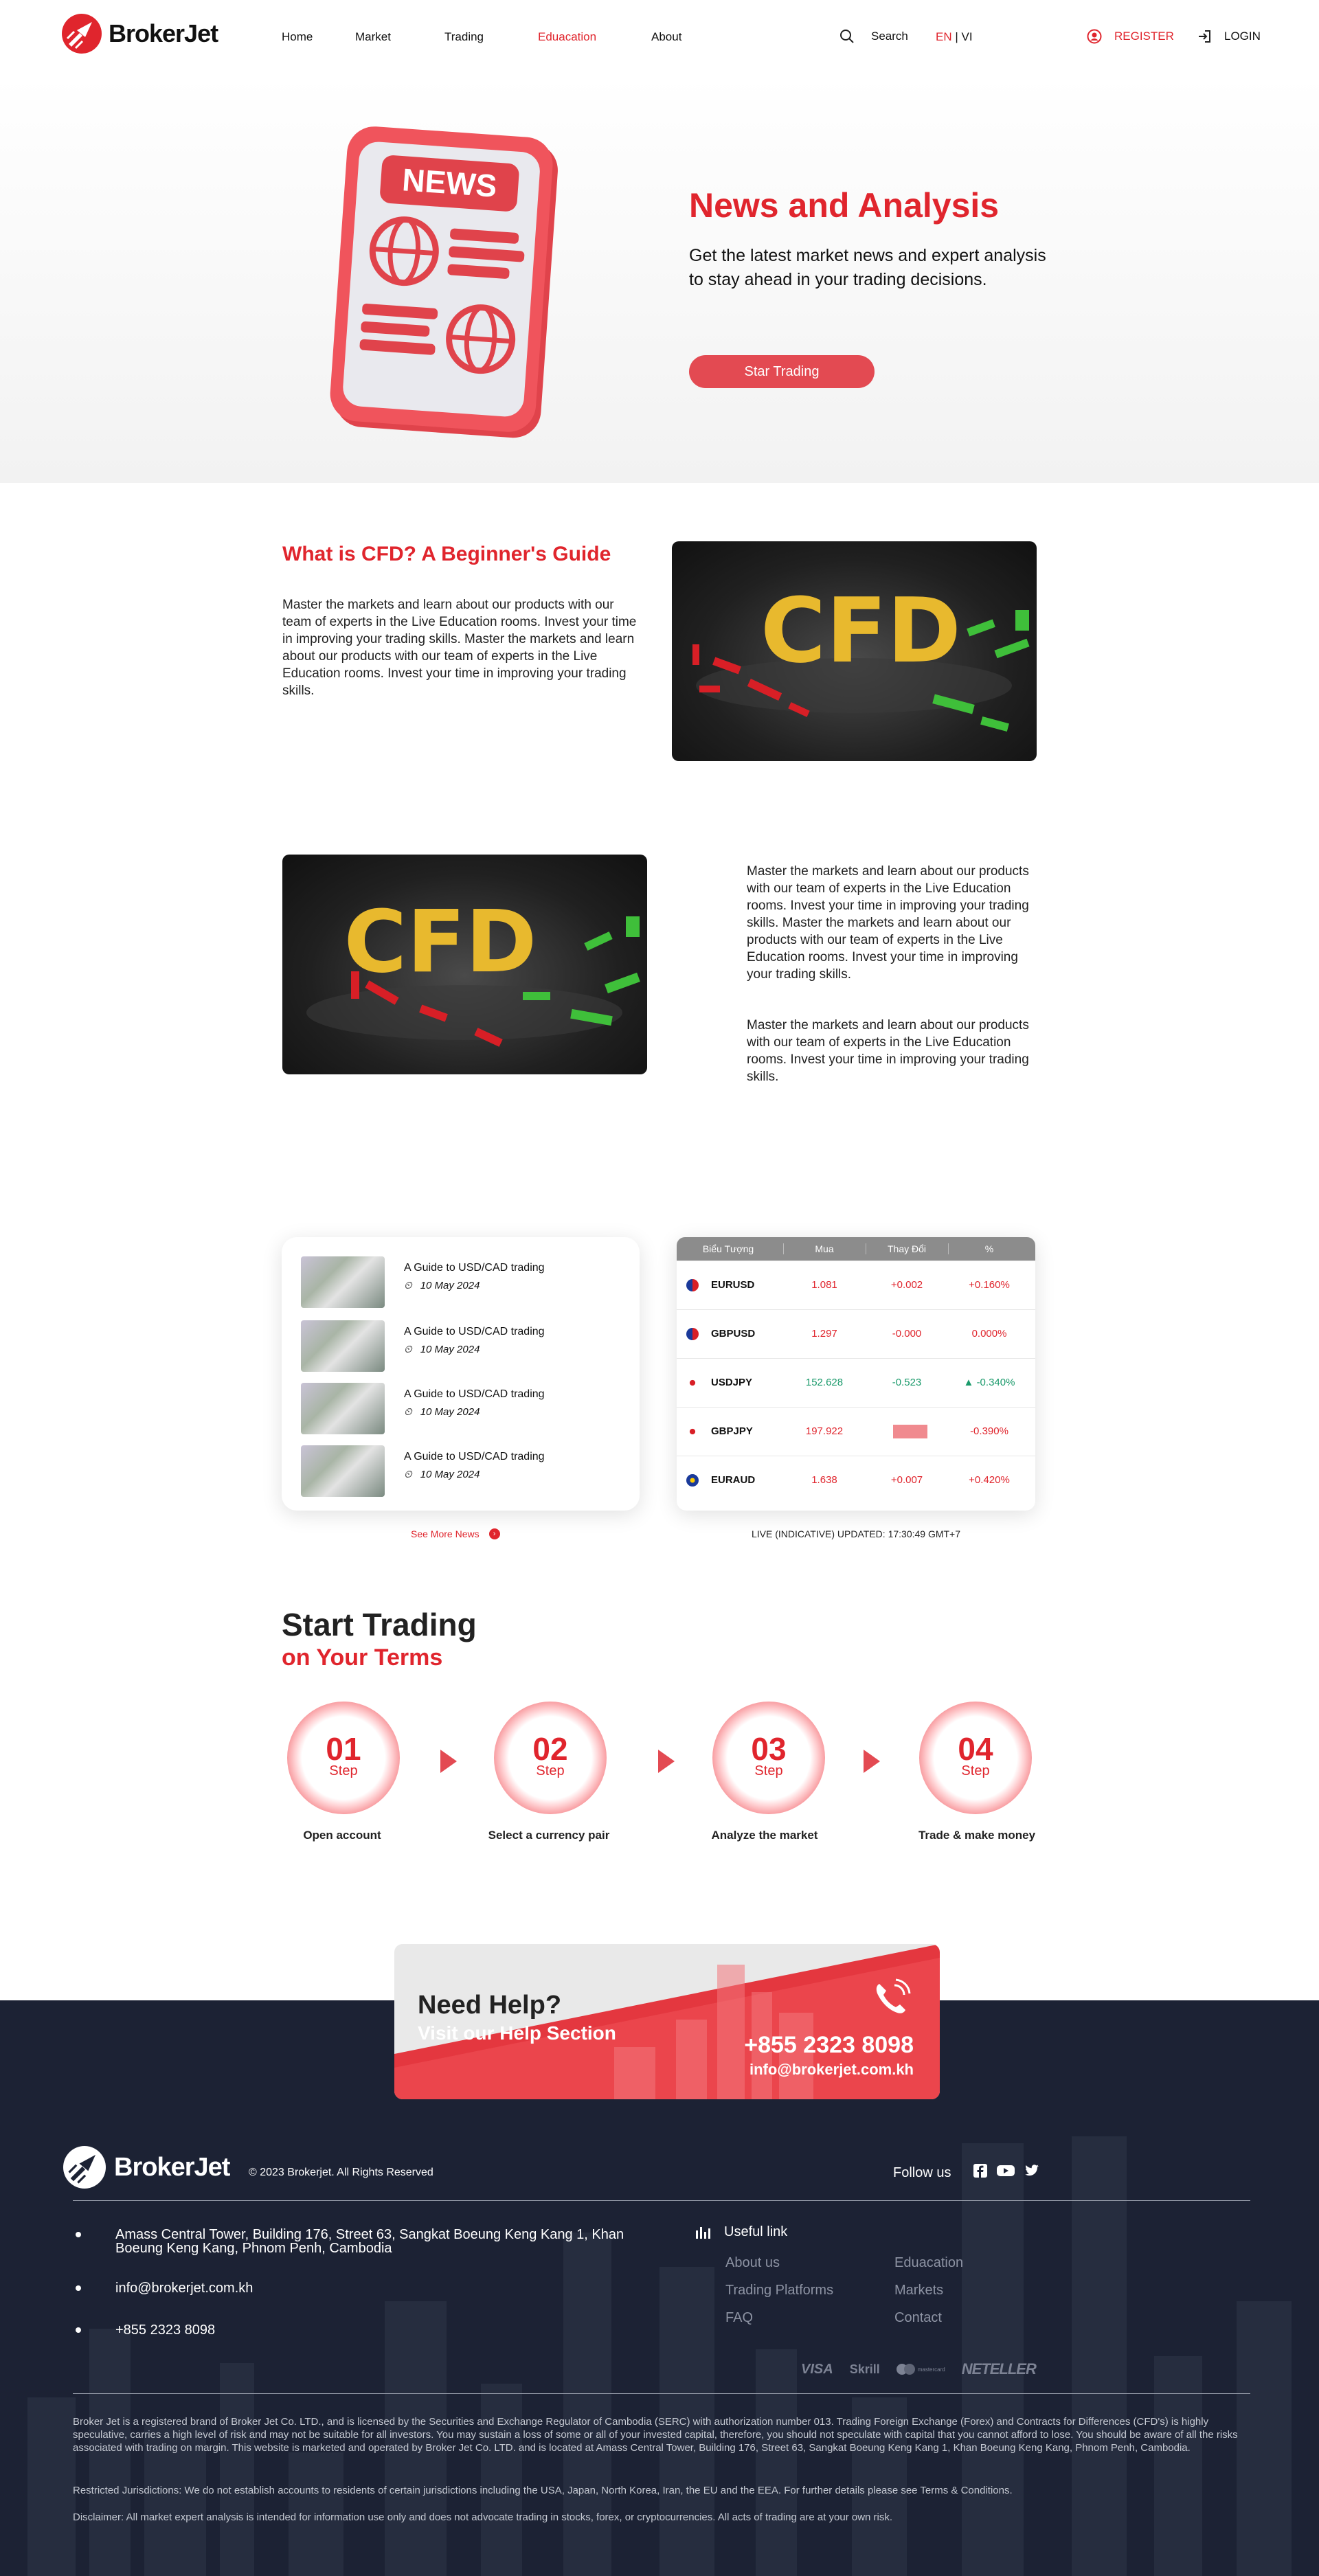 The image size is (1319, 2576). What do you see at coordinates (475, 1456) in the screenshot?
I see `news-title: A Guide to USD/CAD trading` at bounding box center [475, 1456].